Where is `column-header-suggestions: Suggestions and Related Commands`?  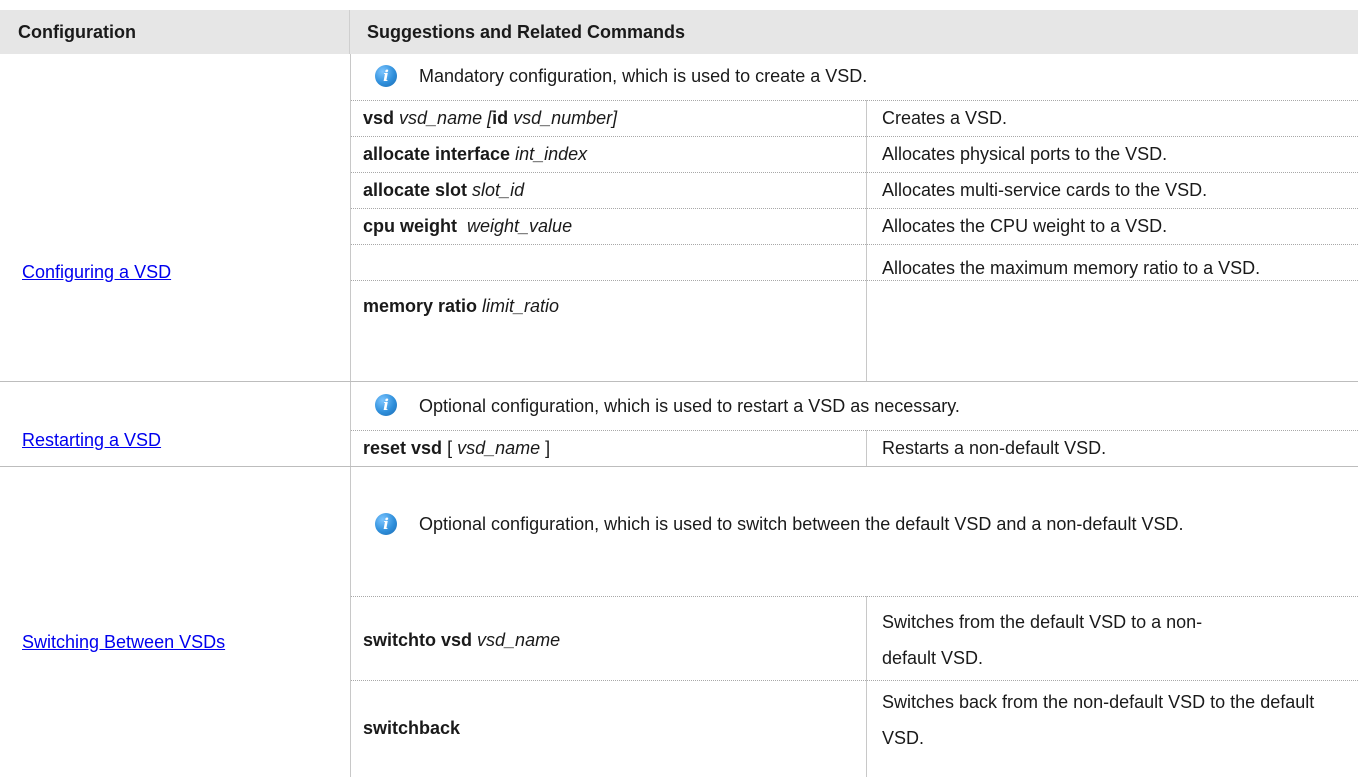 column-header-suggestions: Suggestions and Related Commands is located at coordinates (854, 32).